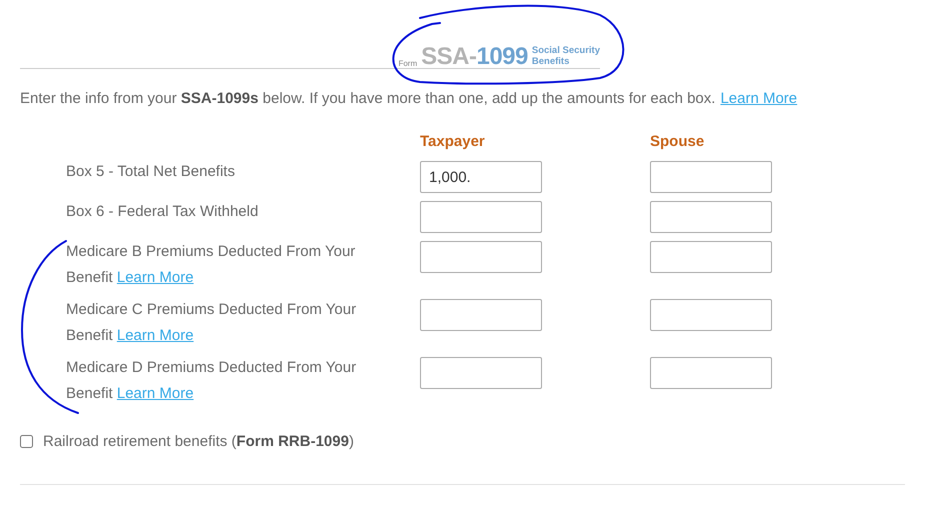 Image resolution: width=925 pixels, height=513 pixels. I want to click on field-label: Box 5 - Total Net Benefits, so click(151, 172).